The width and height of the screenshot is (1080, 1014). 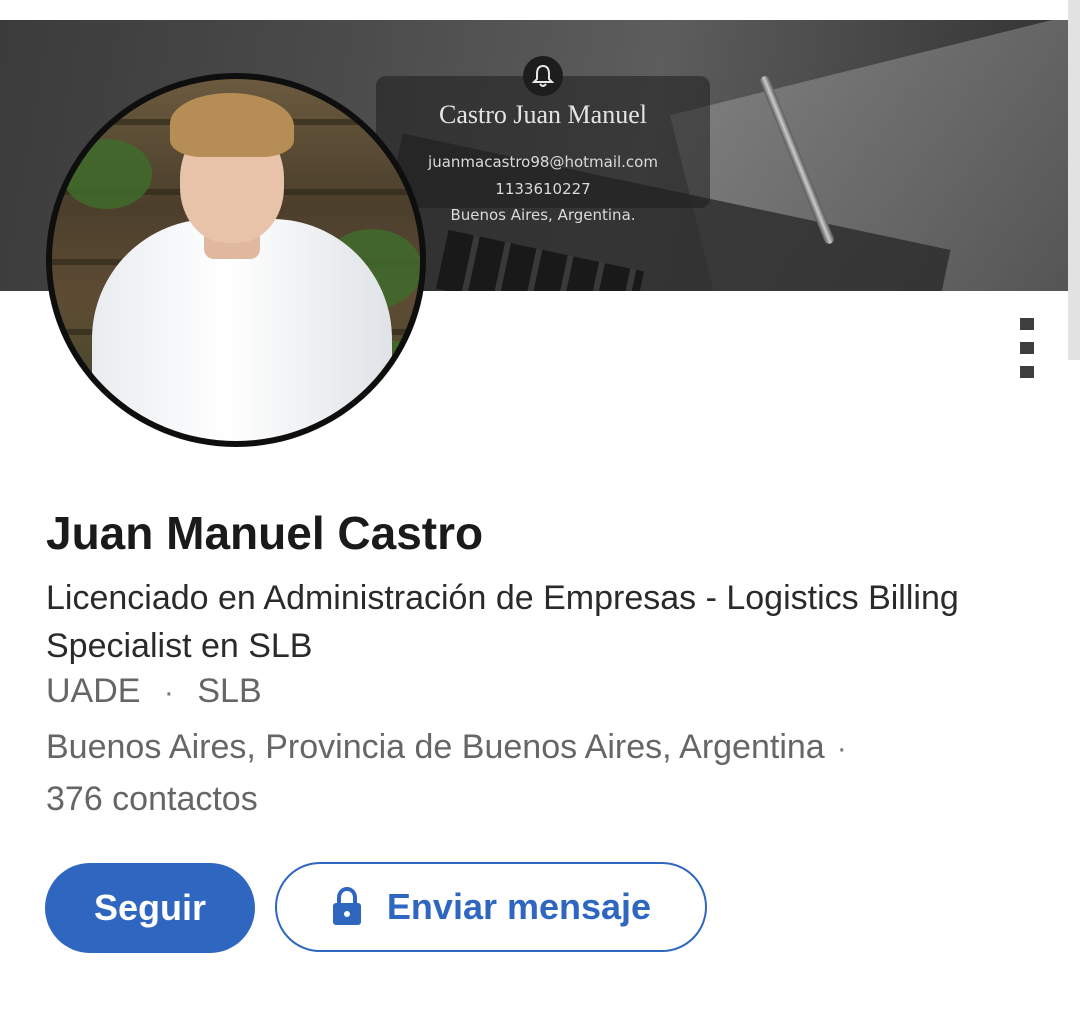 I want to click on company-link: SLB, so click(x=229, y=691).